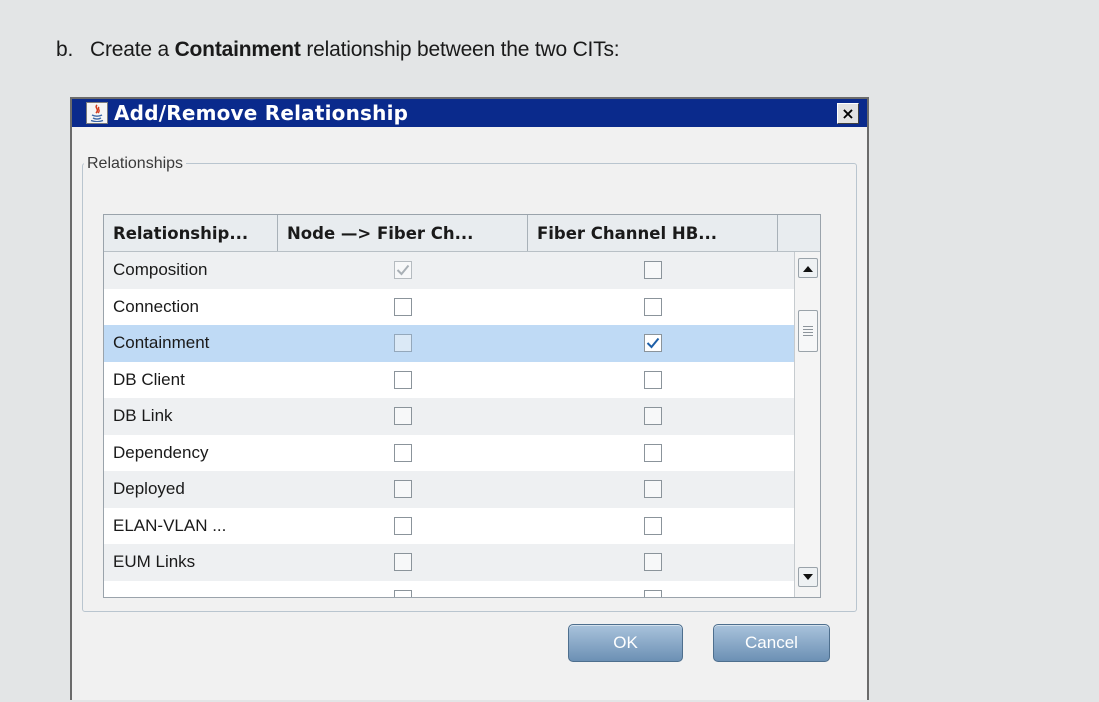 The width and height of the screenshot is (1099, 702). I want to click on table-row, so click(462, 589).